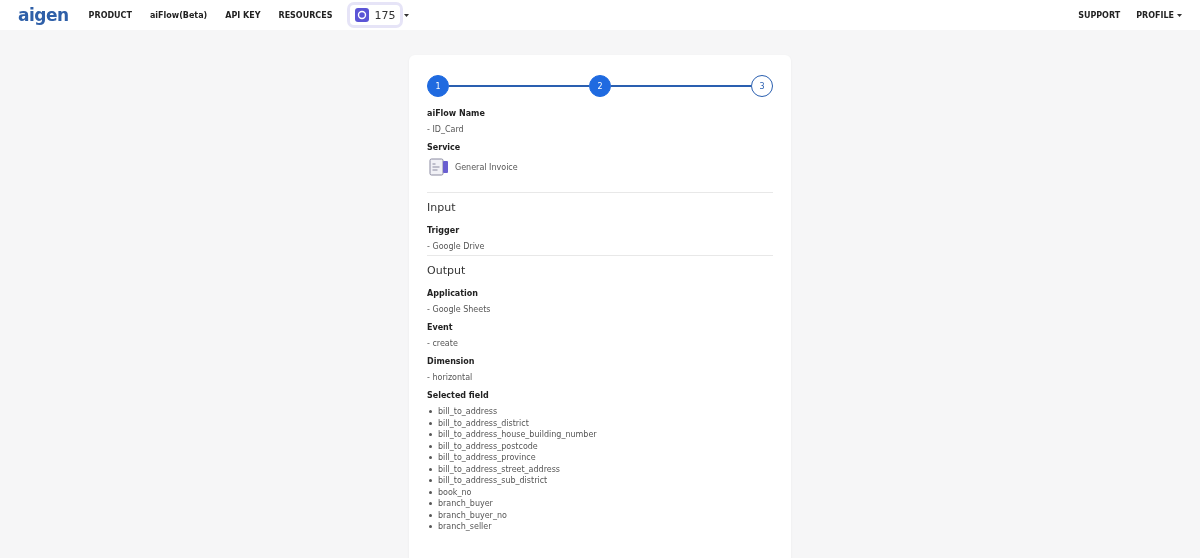 This screenshot has width=1200, height=558. I want to click on nav-link: RESOURCES, so click(305, 15).